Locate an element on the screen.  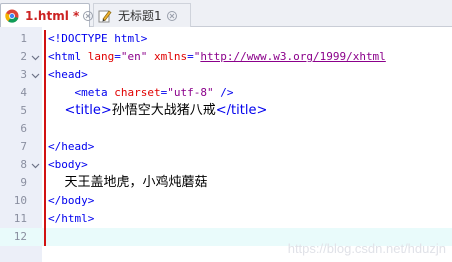
chrome-icon is located at coordinates (12, 16).